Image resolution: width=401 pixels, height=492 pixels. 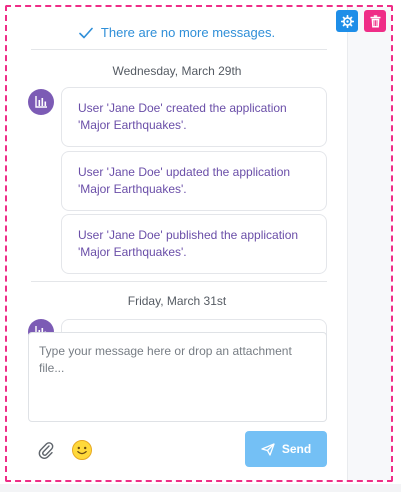 I want to click on gear-icon, so click(x=347, y=21).